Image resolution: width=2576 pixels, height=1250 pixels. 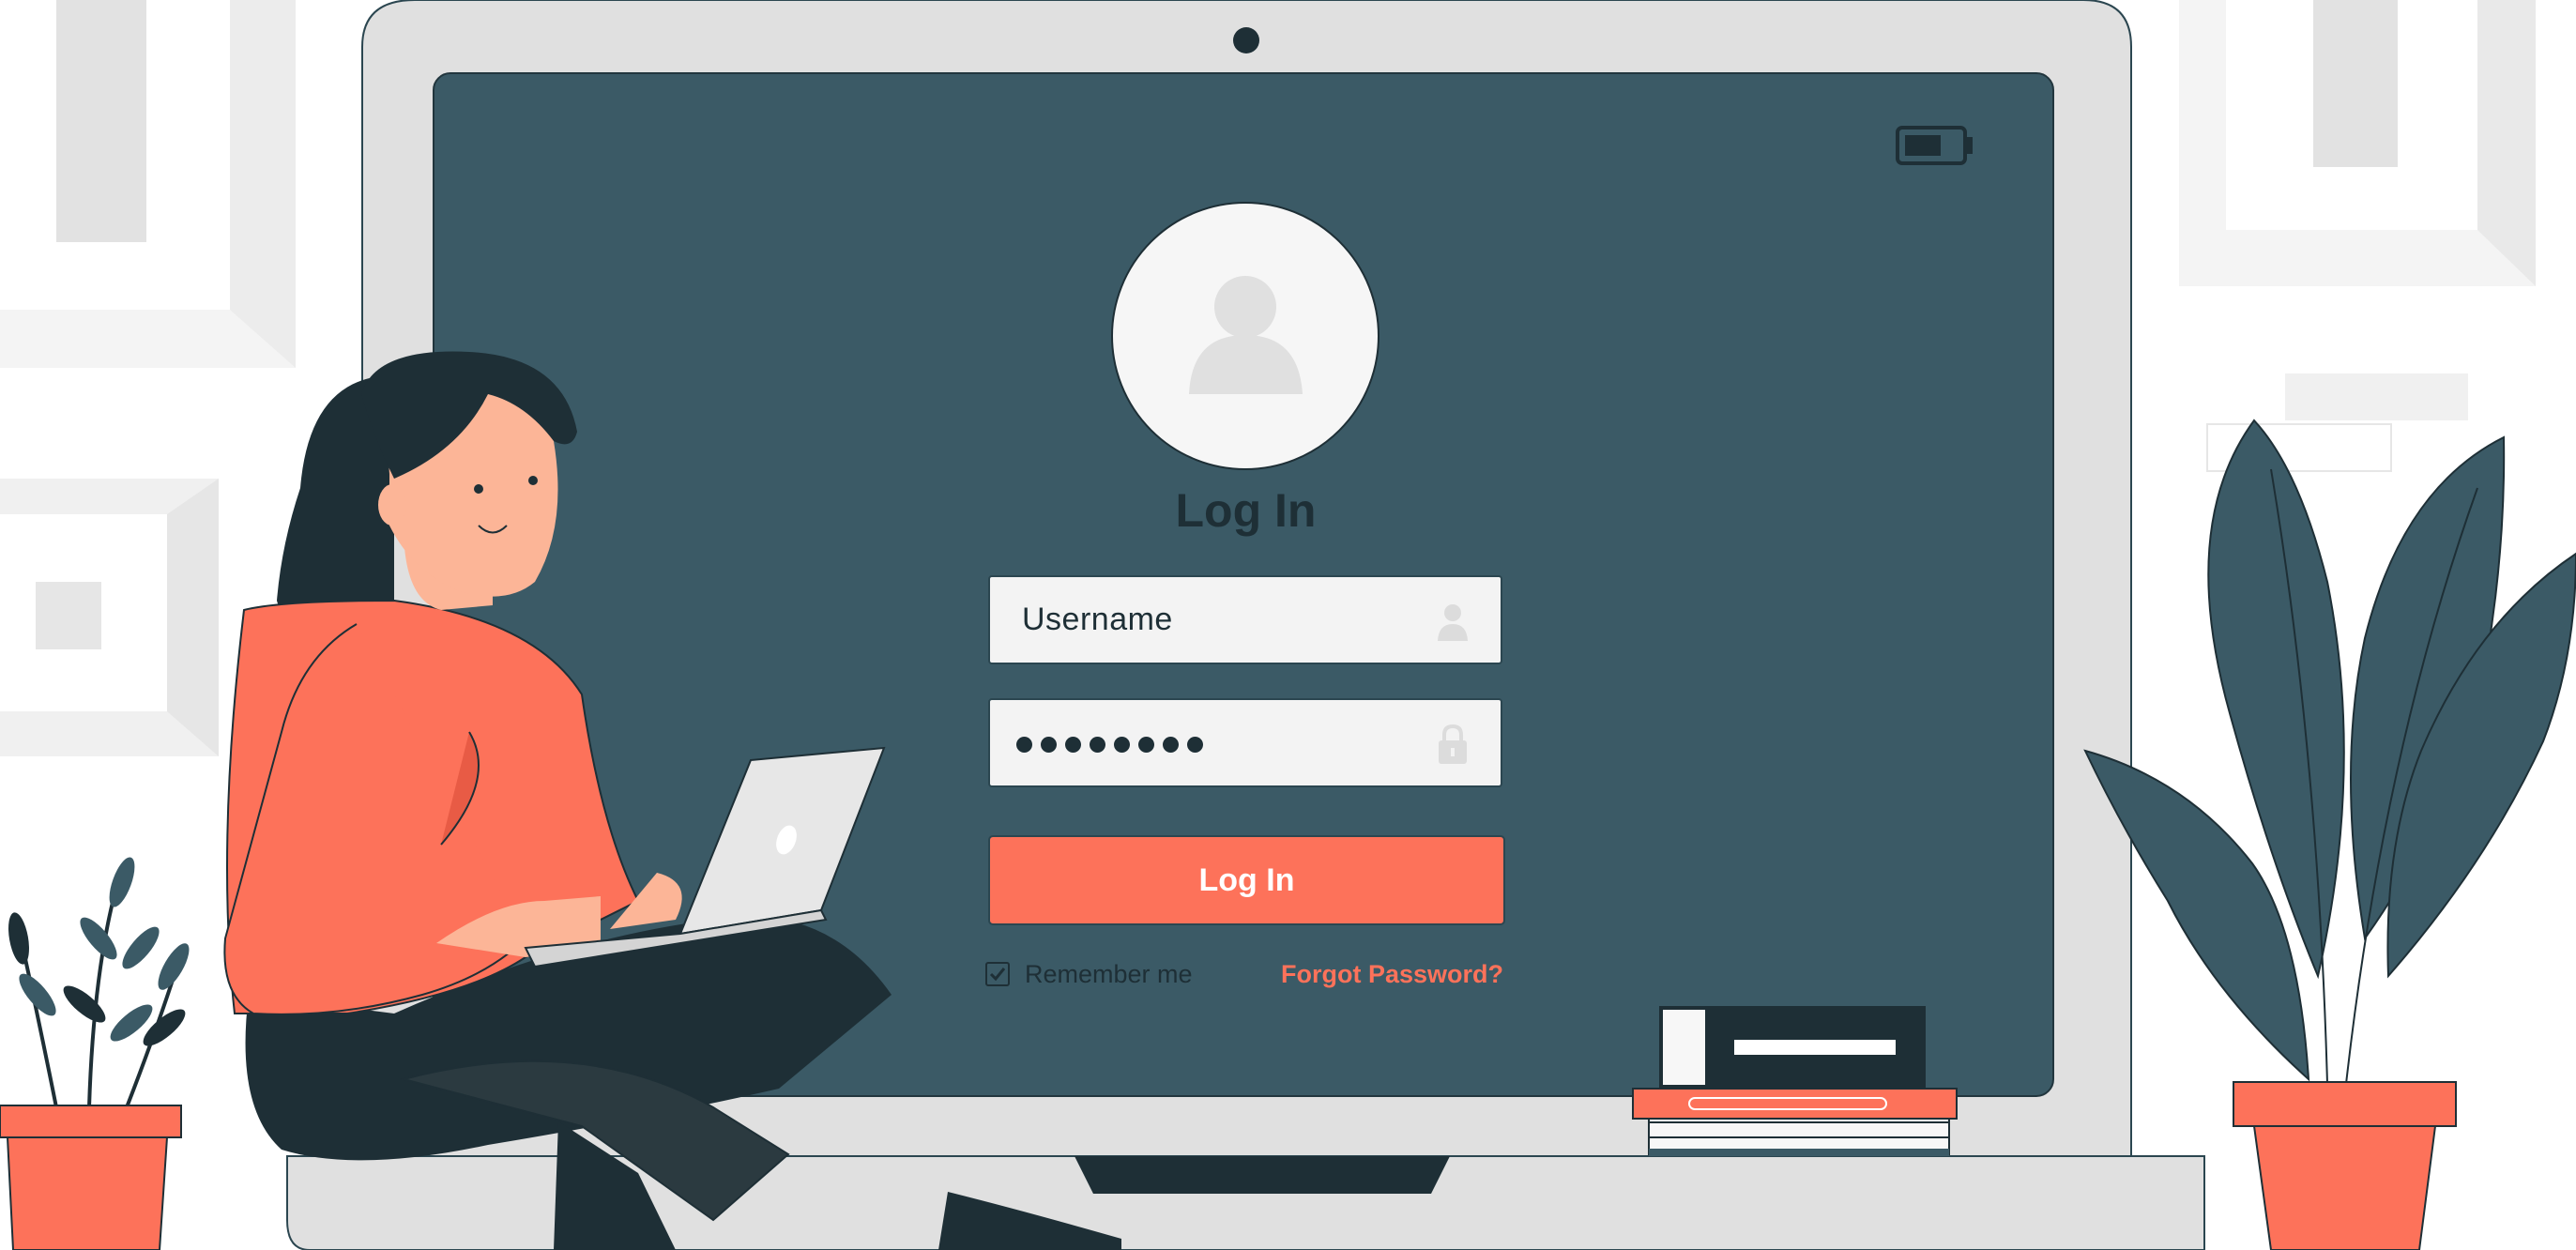 I want to click on avatar-icon, so click(x=1245, y=336).